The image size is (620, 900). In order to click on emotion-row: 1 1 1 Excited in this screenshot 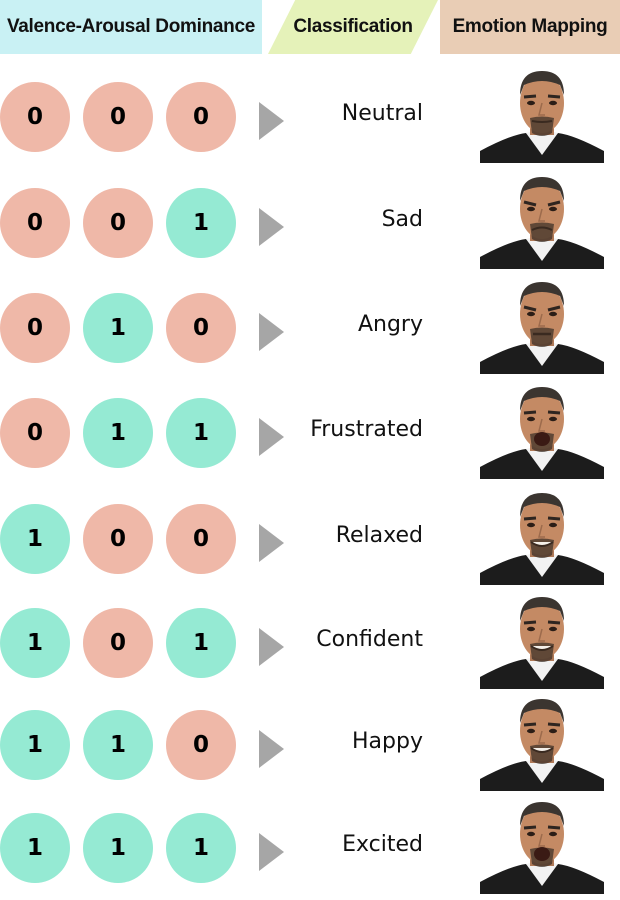, I will do `click(310, 848)`.